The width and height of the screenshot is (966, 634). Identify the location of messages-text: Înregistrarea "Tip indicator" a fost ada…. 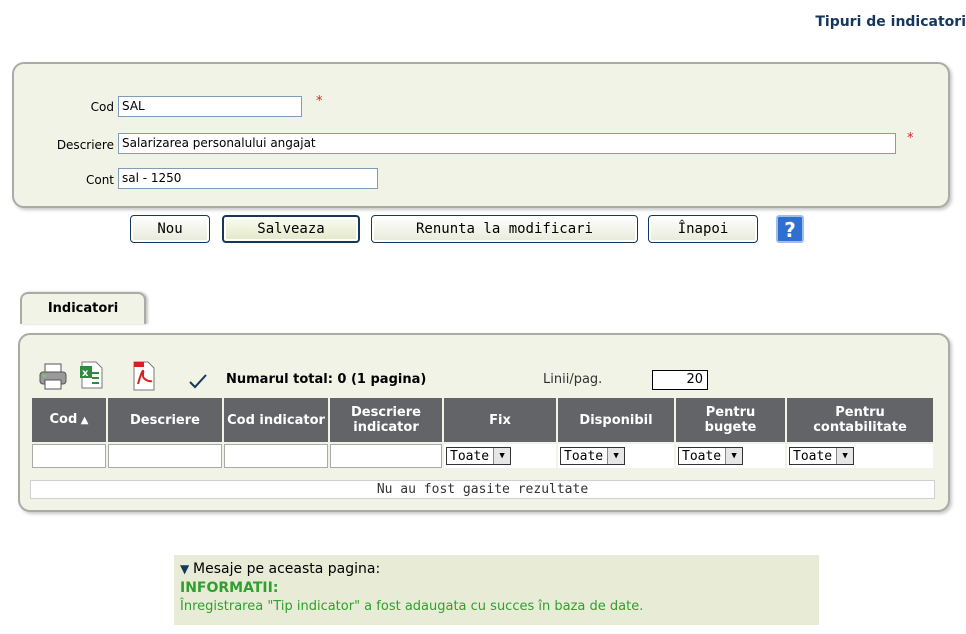
(412, 606).